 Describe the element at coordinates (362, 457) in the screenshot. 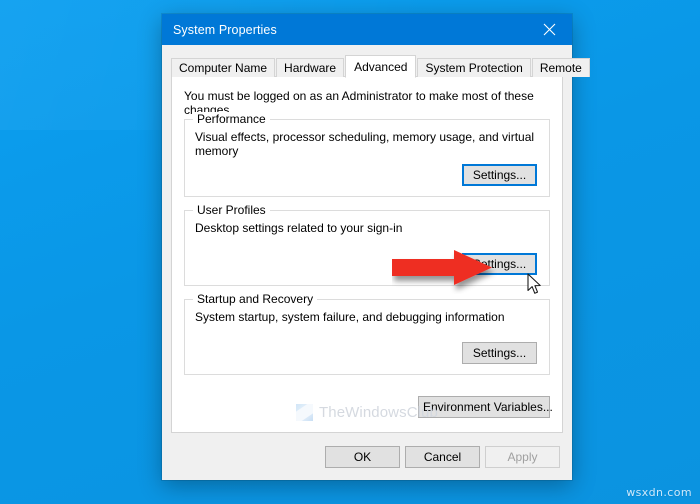

I see `ok-button: OK` at that location.